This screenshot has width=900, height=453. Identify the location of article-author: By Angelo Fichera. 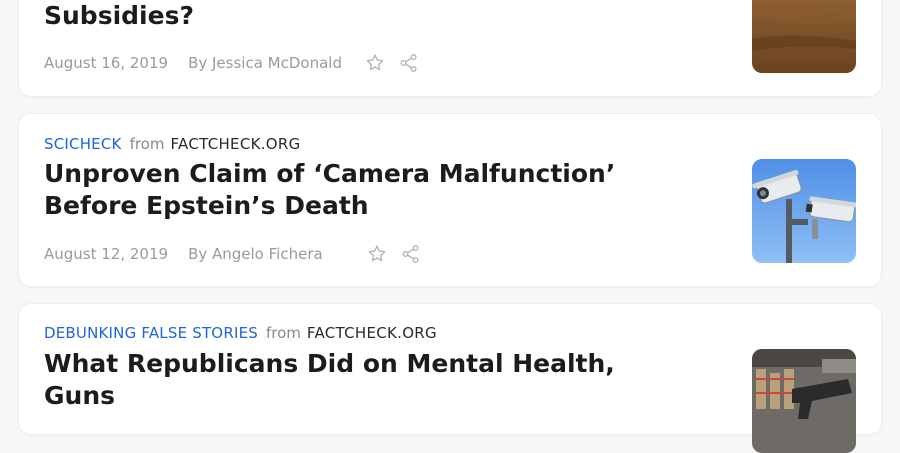
(255, 254).